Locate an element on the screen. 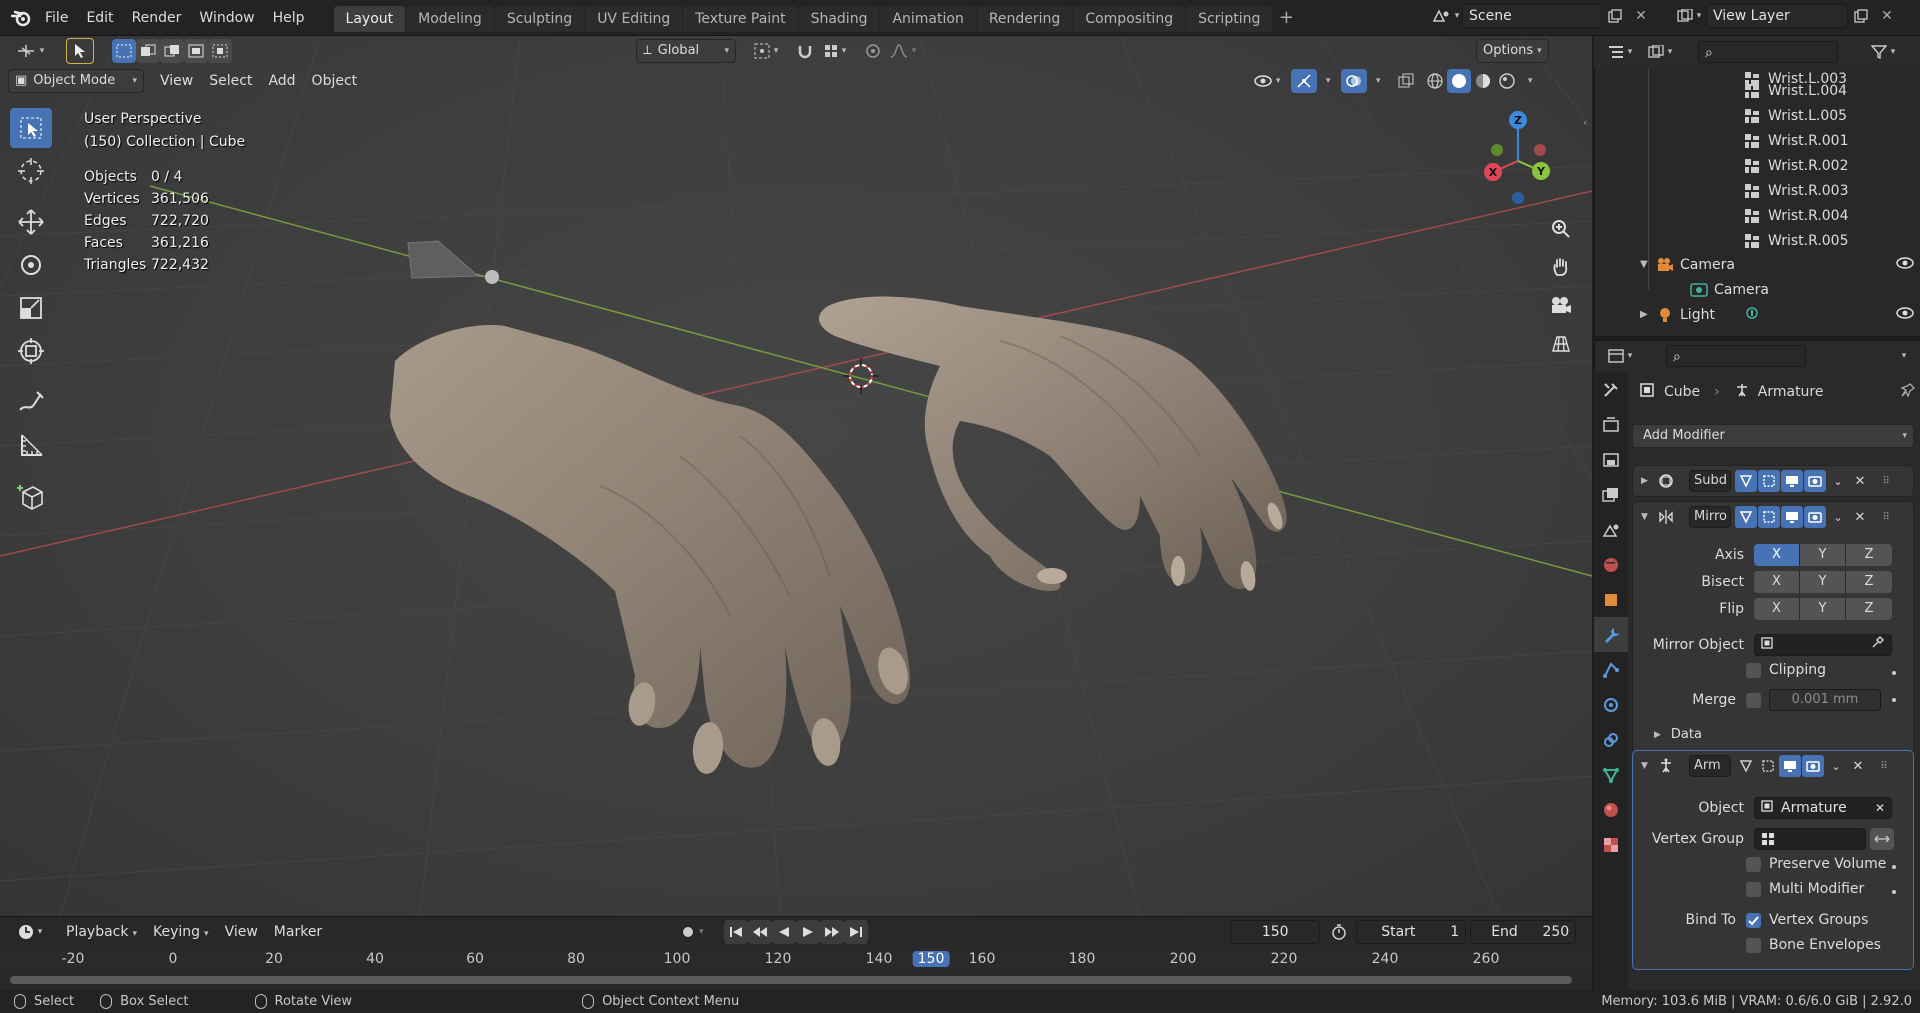 The image size is (1920, 1013). delete-view-layer-icon: ✕ is located at coordinates (1887, 16).